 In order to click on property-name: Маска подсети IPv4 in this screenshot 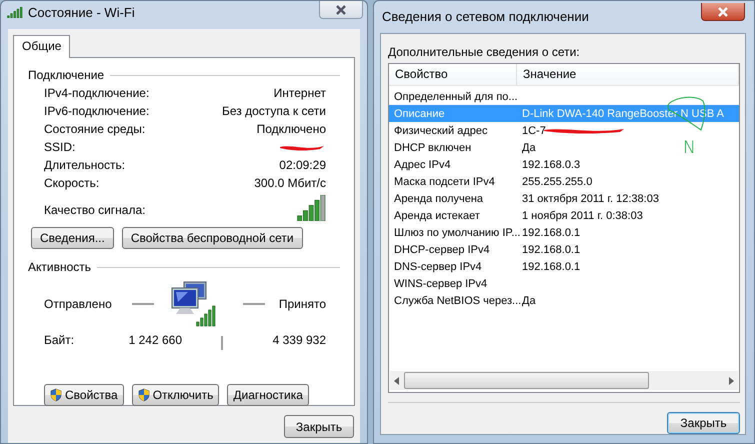, I will do `click(444, 182)`.